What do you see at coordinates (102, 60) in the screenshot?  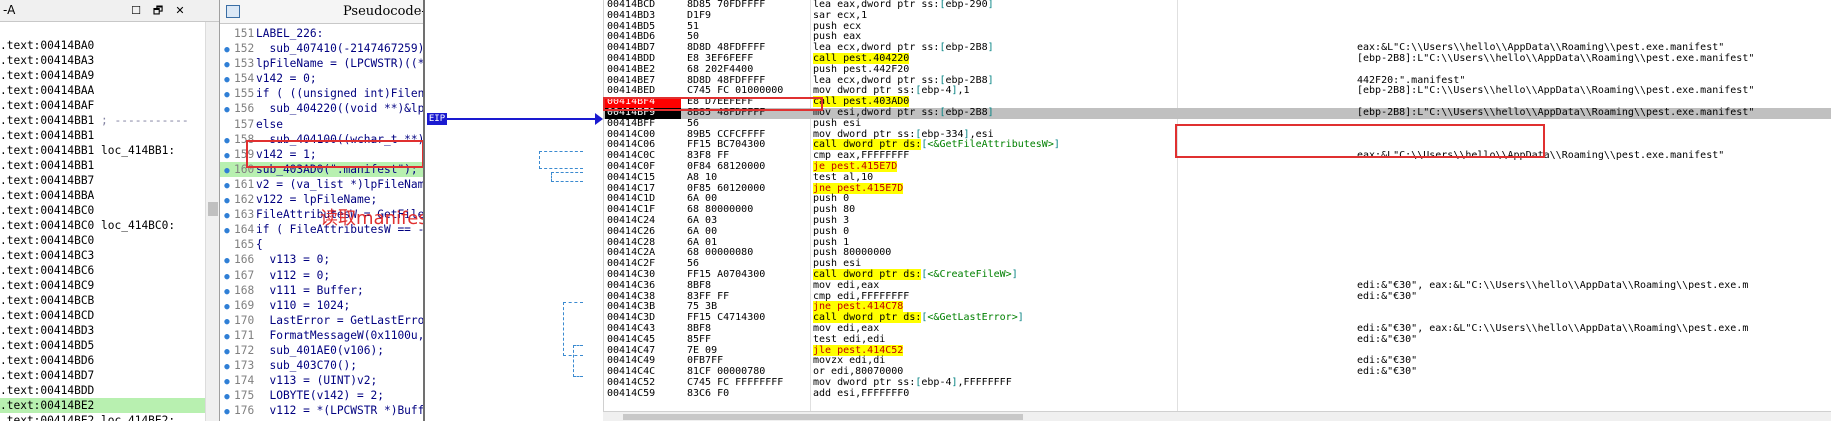 I see `ida-address-row: .text:00414BA3` at bounding box center [102, 60].